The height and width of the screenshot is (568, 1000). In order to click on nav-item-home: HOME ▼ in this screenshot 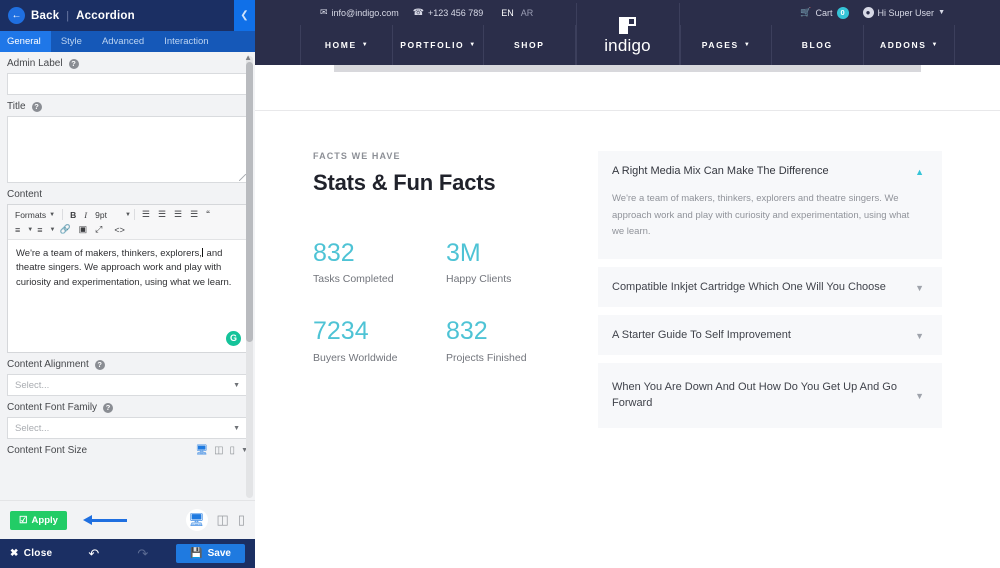, I will do `click(346, 45)`.